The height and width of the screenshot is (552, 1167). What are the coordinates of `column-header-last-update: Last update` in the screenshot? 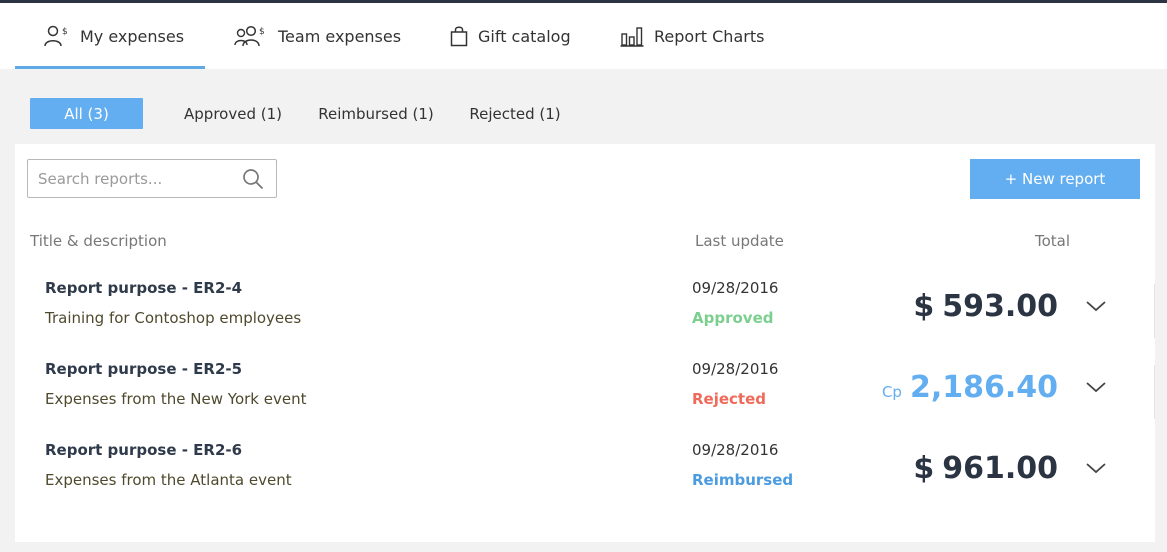 It's located at (739, 241).